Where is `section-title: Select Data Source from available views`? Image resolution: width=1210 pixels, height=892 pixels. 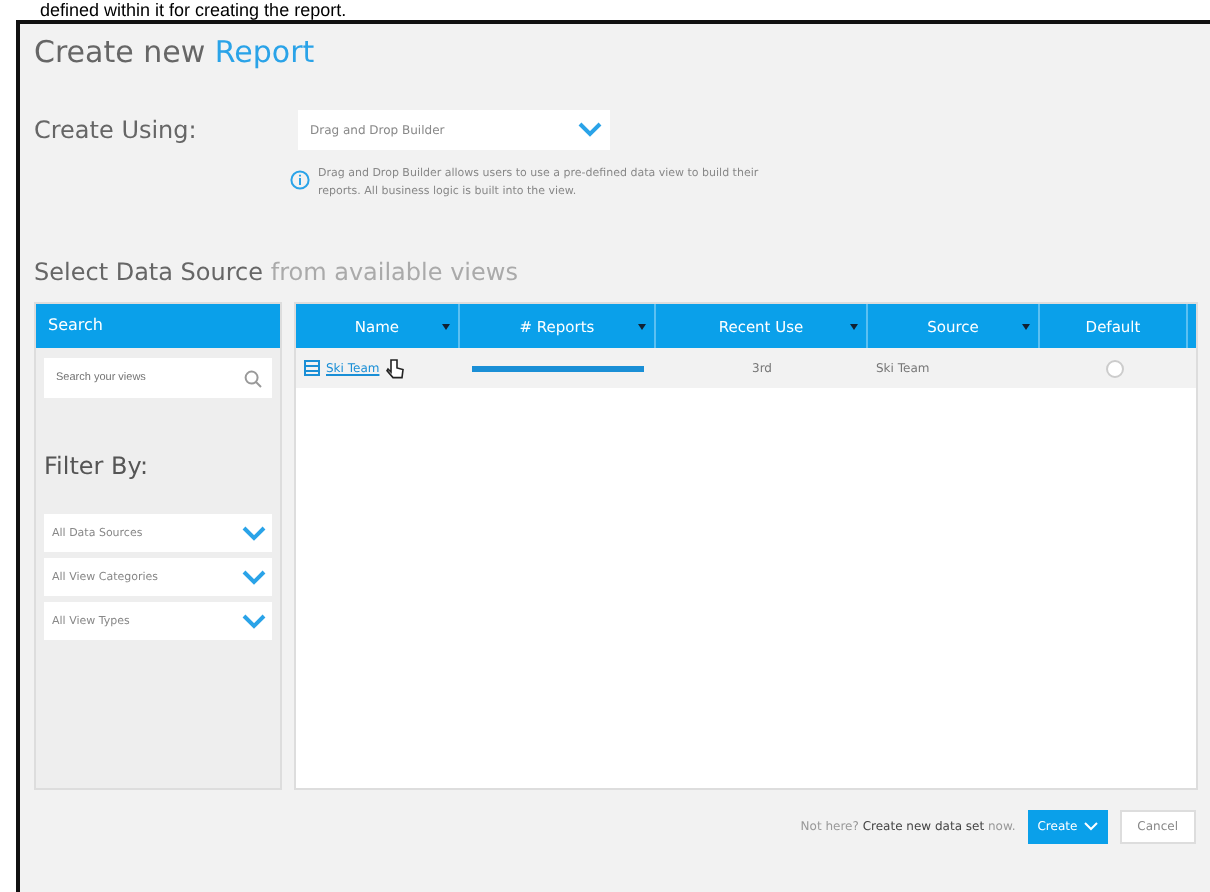 section-title: Select Data Source from available views is located at coordinates (277, 272).